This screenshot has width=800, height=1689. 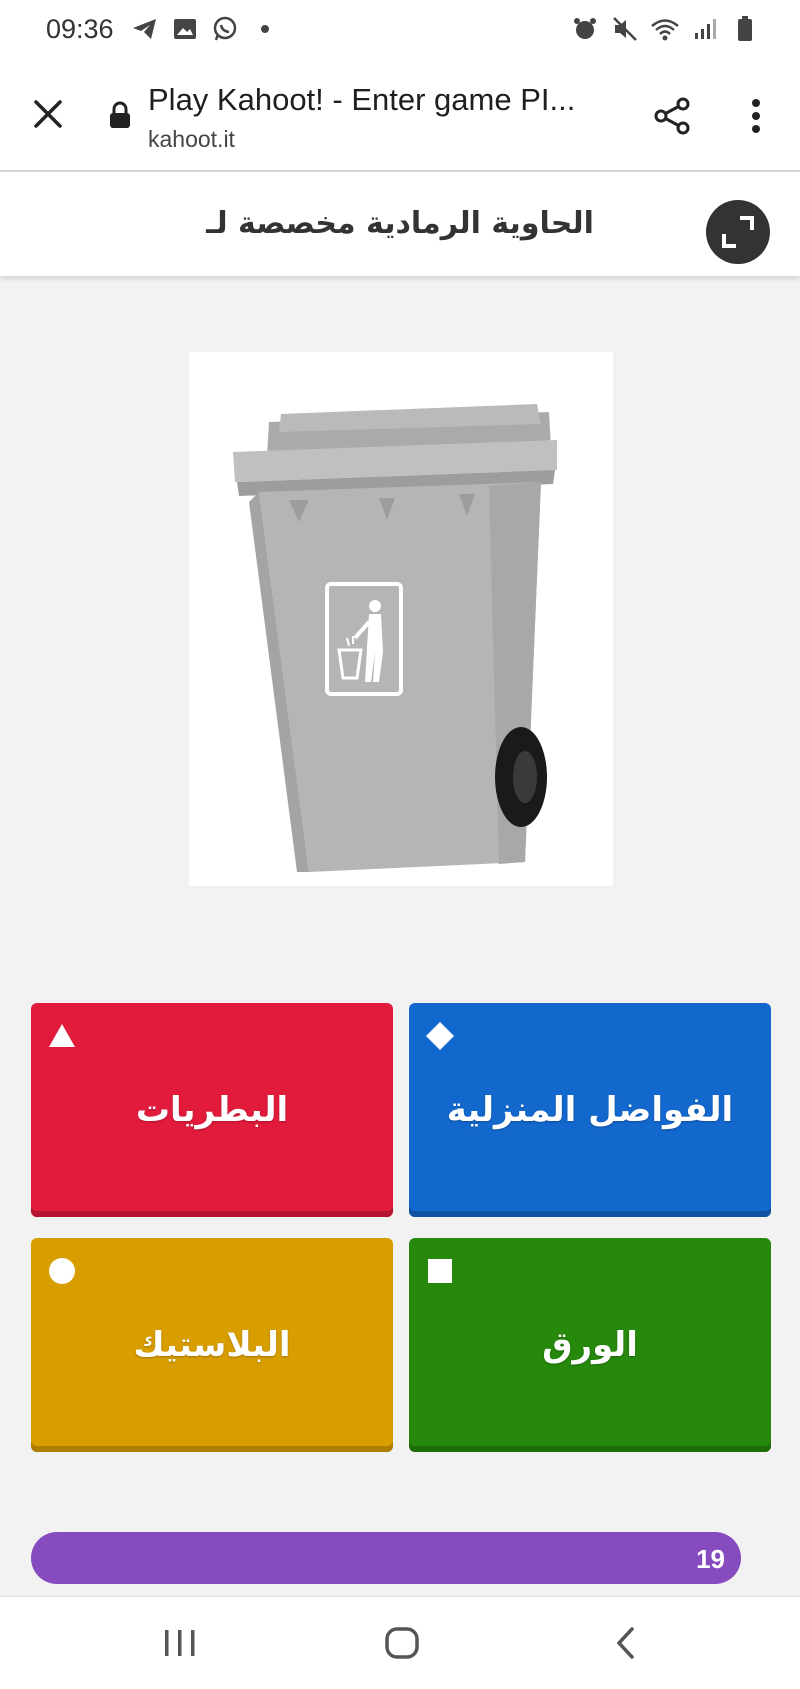 I want to click on telegram-icon, so click(x=145, y=29).